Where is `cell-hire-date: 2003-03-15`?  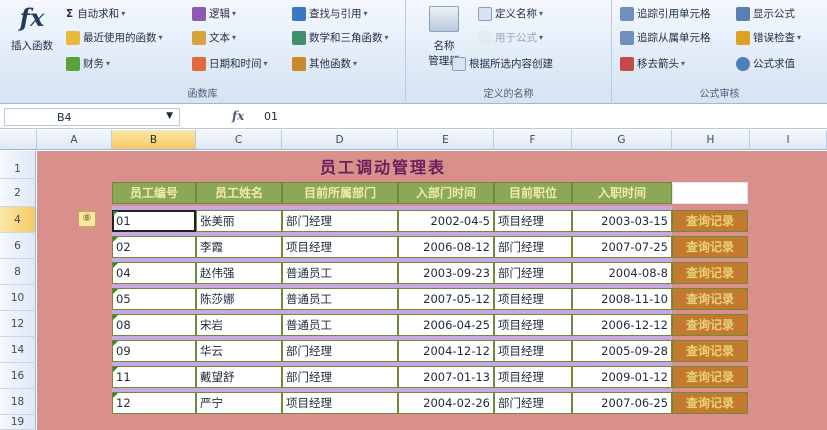 cell-hire-date: 2003-03-15 is located at coordinates (622, 221).